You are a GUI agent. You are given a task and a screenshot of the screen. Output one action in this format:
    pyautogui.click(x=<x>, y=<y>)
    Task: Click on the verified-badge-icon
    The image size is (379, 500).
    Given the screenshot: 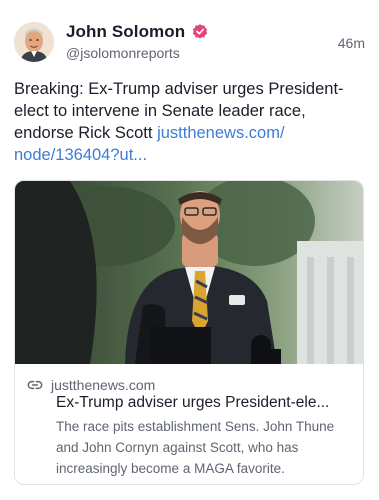 What is the action you would take?
    pyautogui.click(x=200, y=31)
    